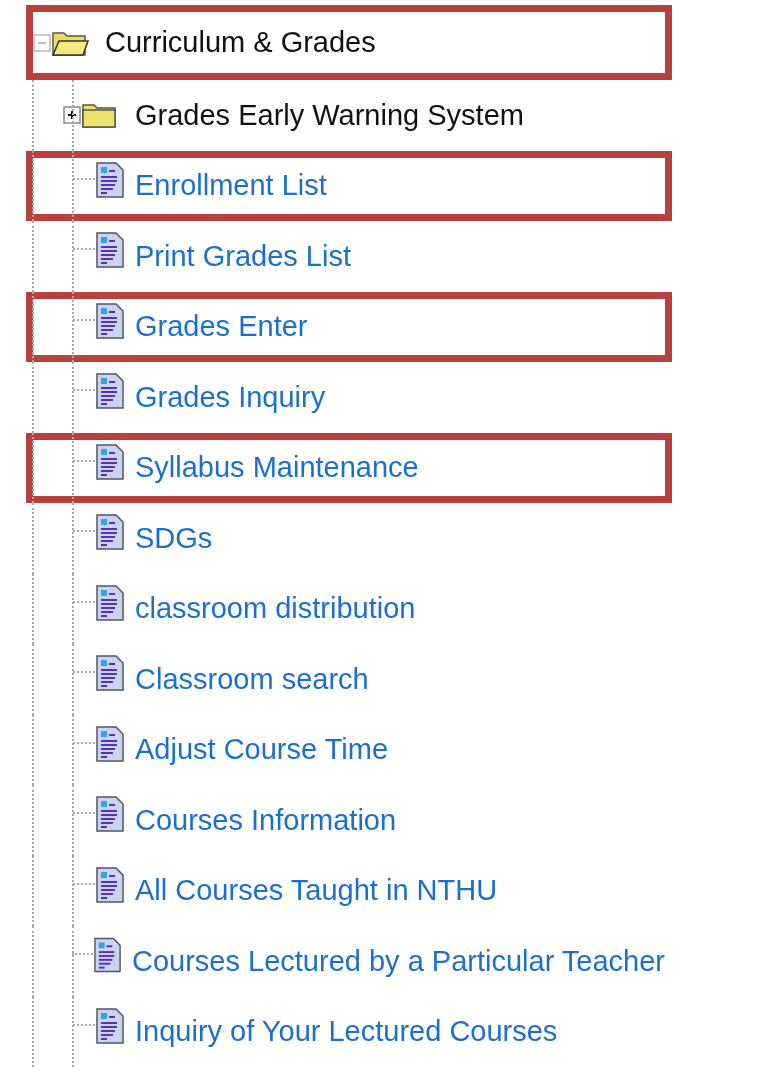 The image size is (783, 1076). I want to click on tree-link: All Courses Taught in NTHU, so click(316, 891).